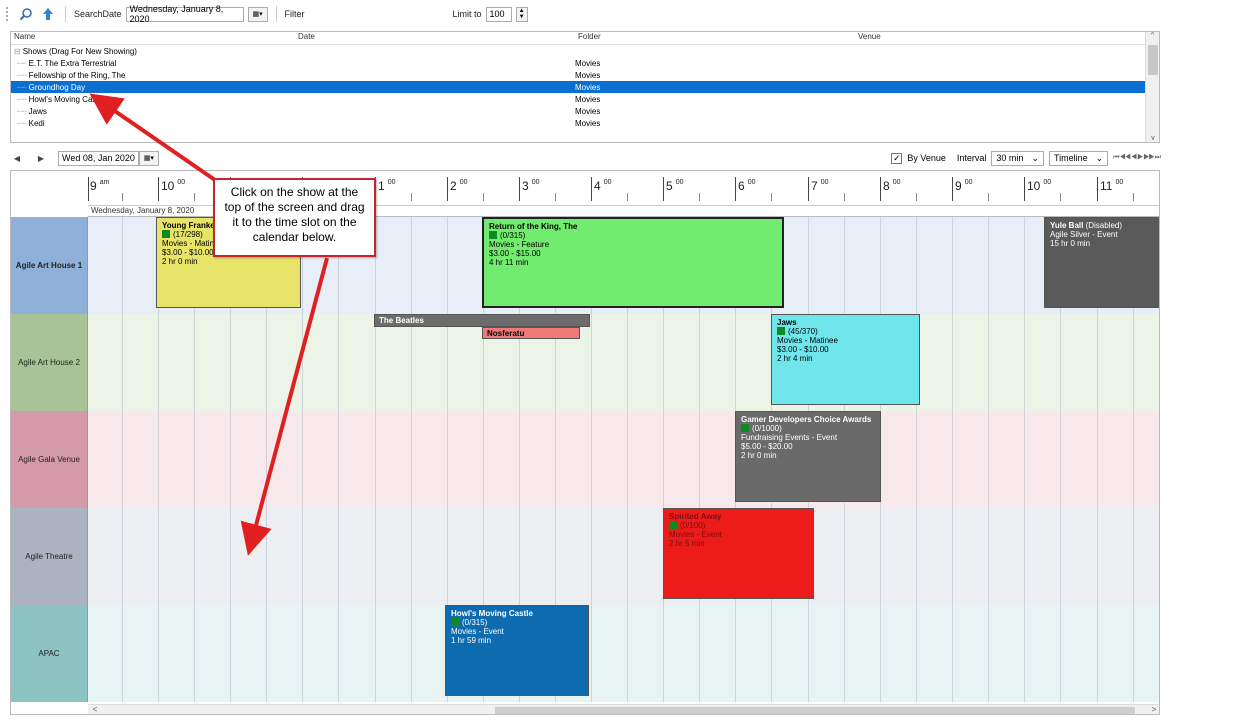 The height and width of the screenshot is (727, 1251). Describe the element at coordinates (49, 556) in the screenshot. I see `venue-label: Agile Theatre` at that location.